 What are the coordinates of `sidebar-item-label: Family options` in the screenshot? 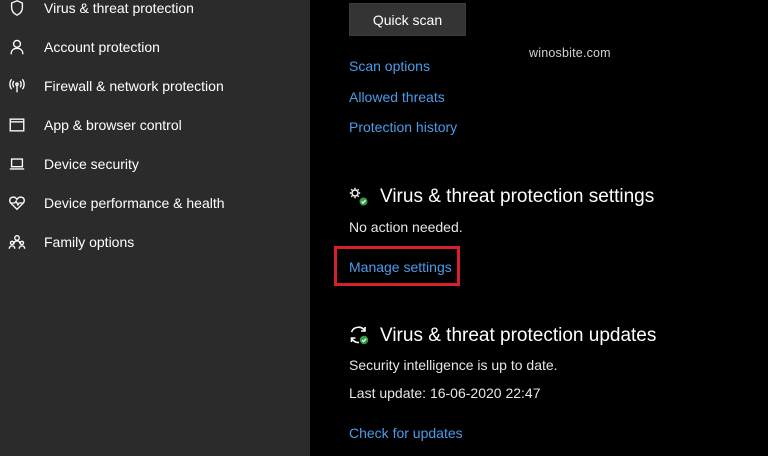 It's located at (89, 241).